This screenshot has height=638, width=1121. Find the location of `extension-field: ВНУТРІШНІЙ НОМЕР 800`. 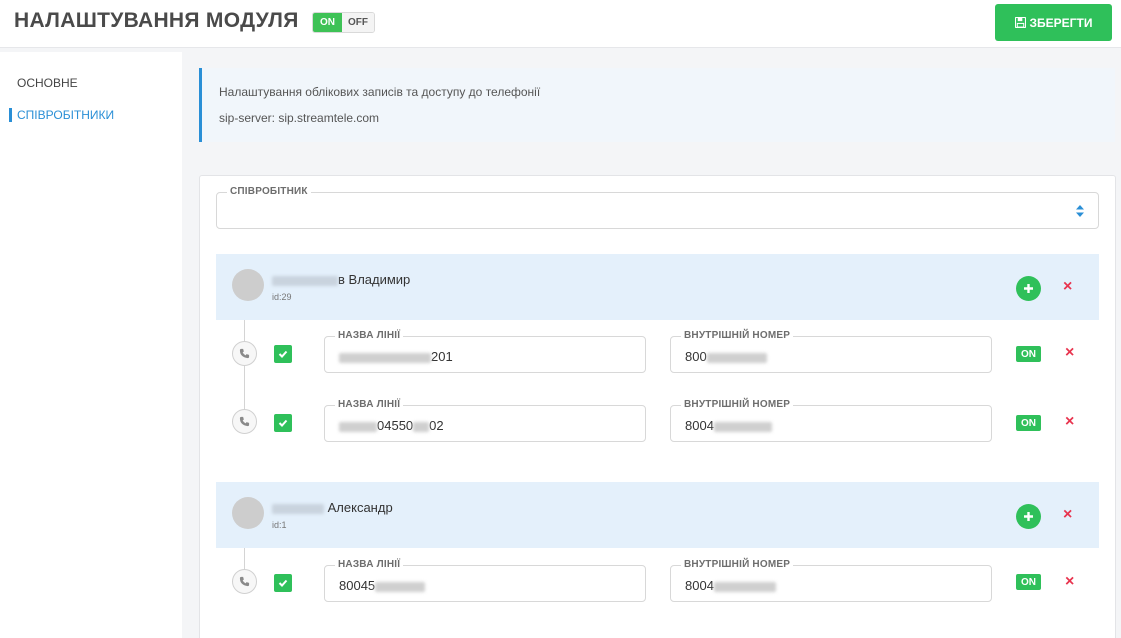

extension-field: ВНУТРІШНІЙ НОМЕР 800 is located at coordinates (831, 351).